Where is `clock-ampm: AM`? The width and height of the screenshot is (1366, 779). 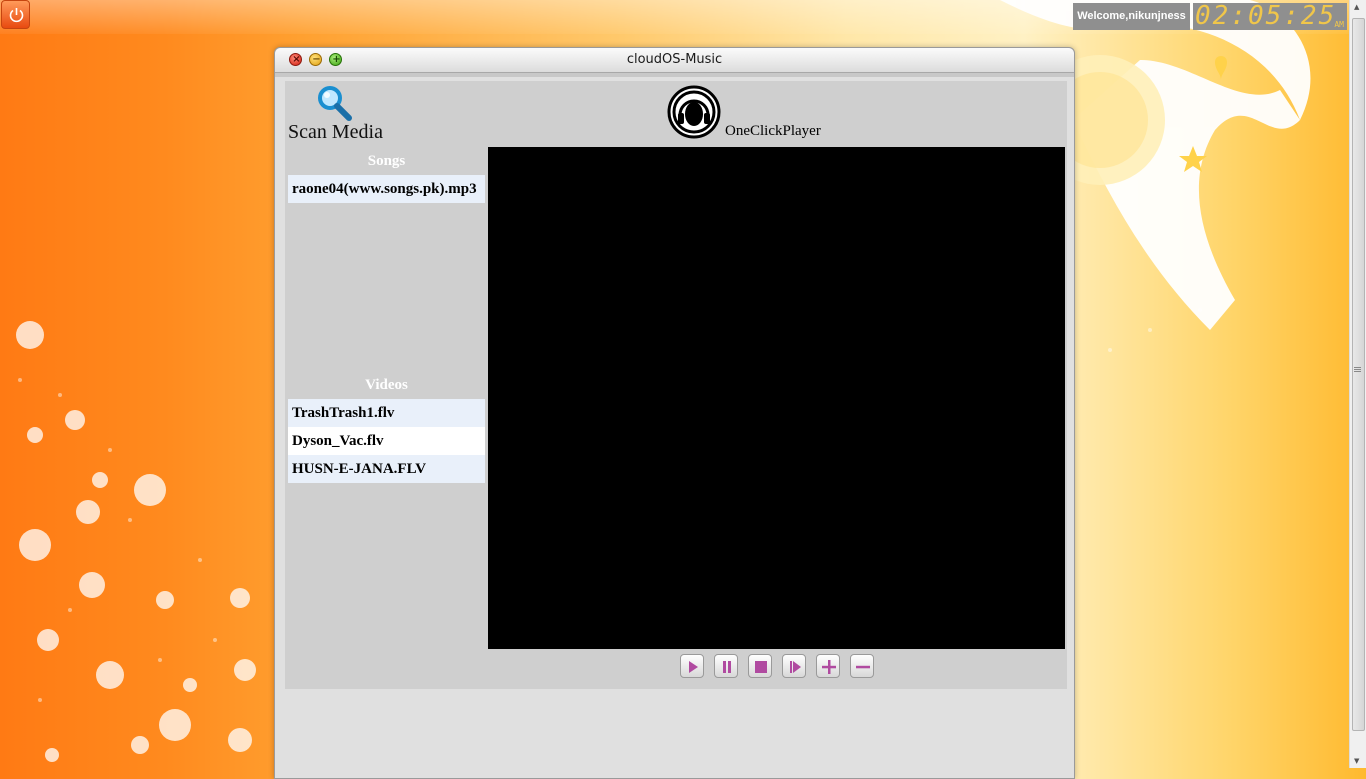
clock-ampm: AM is located at coordinates (1339, 24).